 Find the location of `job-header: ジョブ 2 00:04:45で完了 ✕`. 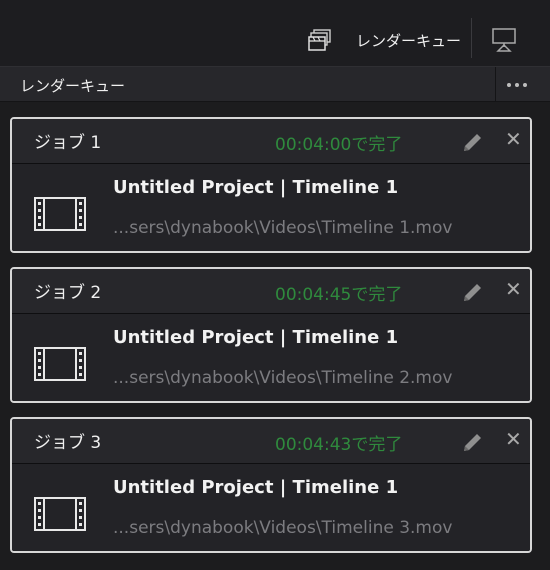

job-header: ジョブ 2 00:04:45で完了 ✕ is located at coordinates (271, 291).